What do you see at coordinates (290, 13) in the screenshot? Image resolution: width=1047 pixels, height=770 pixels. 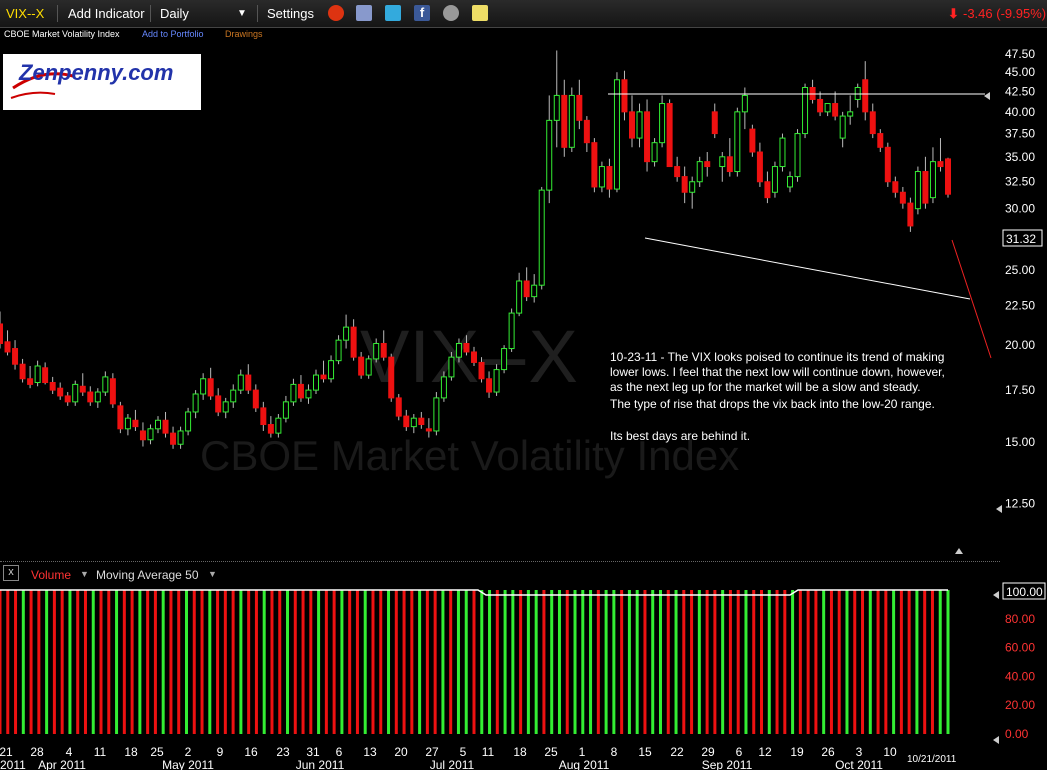 I see `settings-button: Settings` at bounding box center [290, 13].